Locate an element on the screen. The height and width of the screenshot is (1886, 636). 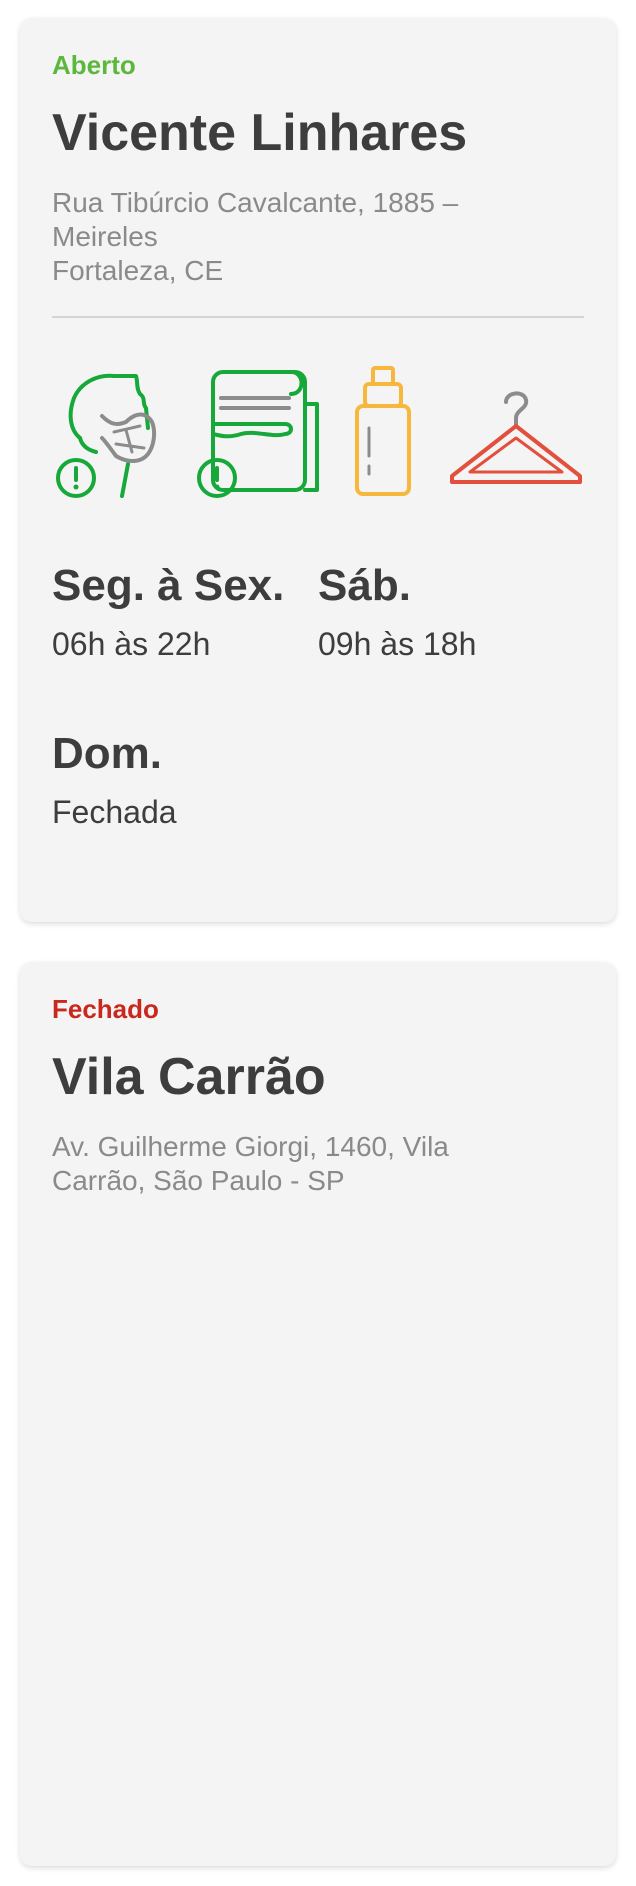
hours-time: 09h às 18h is located at coordinates (397, 644).